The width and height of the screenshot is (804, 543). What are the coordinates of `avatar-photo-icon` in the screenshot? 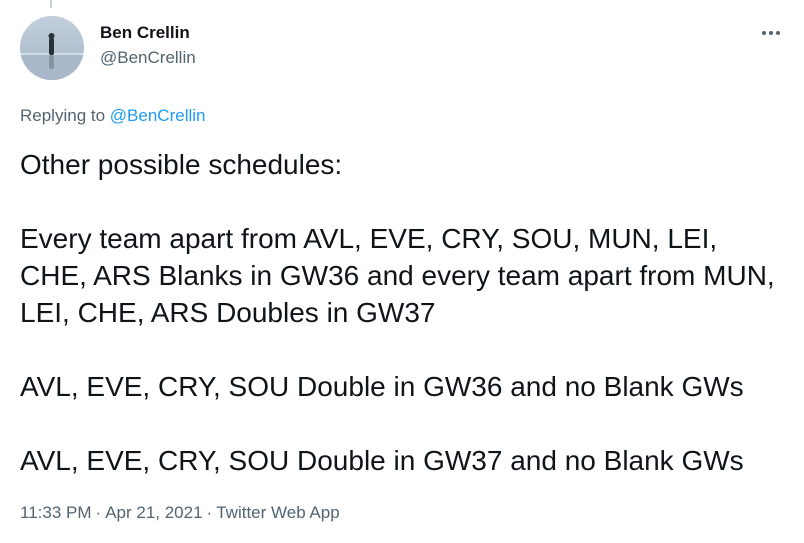 It's located at (52, 48).